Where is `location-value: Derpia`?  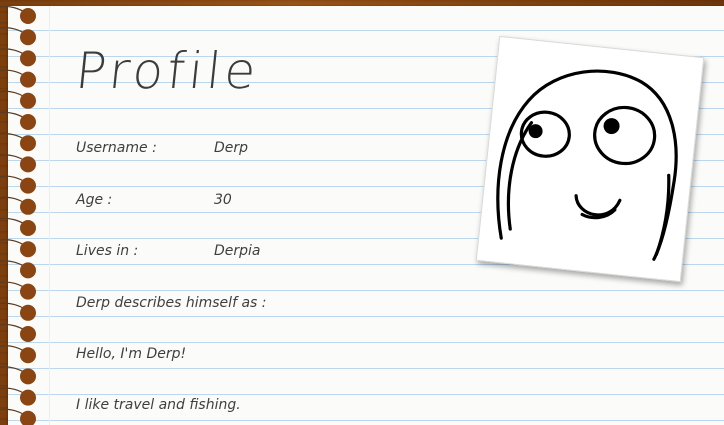 location-value: Derpia is located at coordinates (237, 251).